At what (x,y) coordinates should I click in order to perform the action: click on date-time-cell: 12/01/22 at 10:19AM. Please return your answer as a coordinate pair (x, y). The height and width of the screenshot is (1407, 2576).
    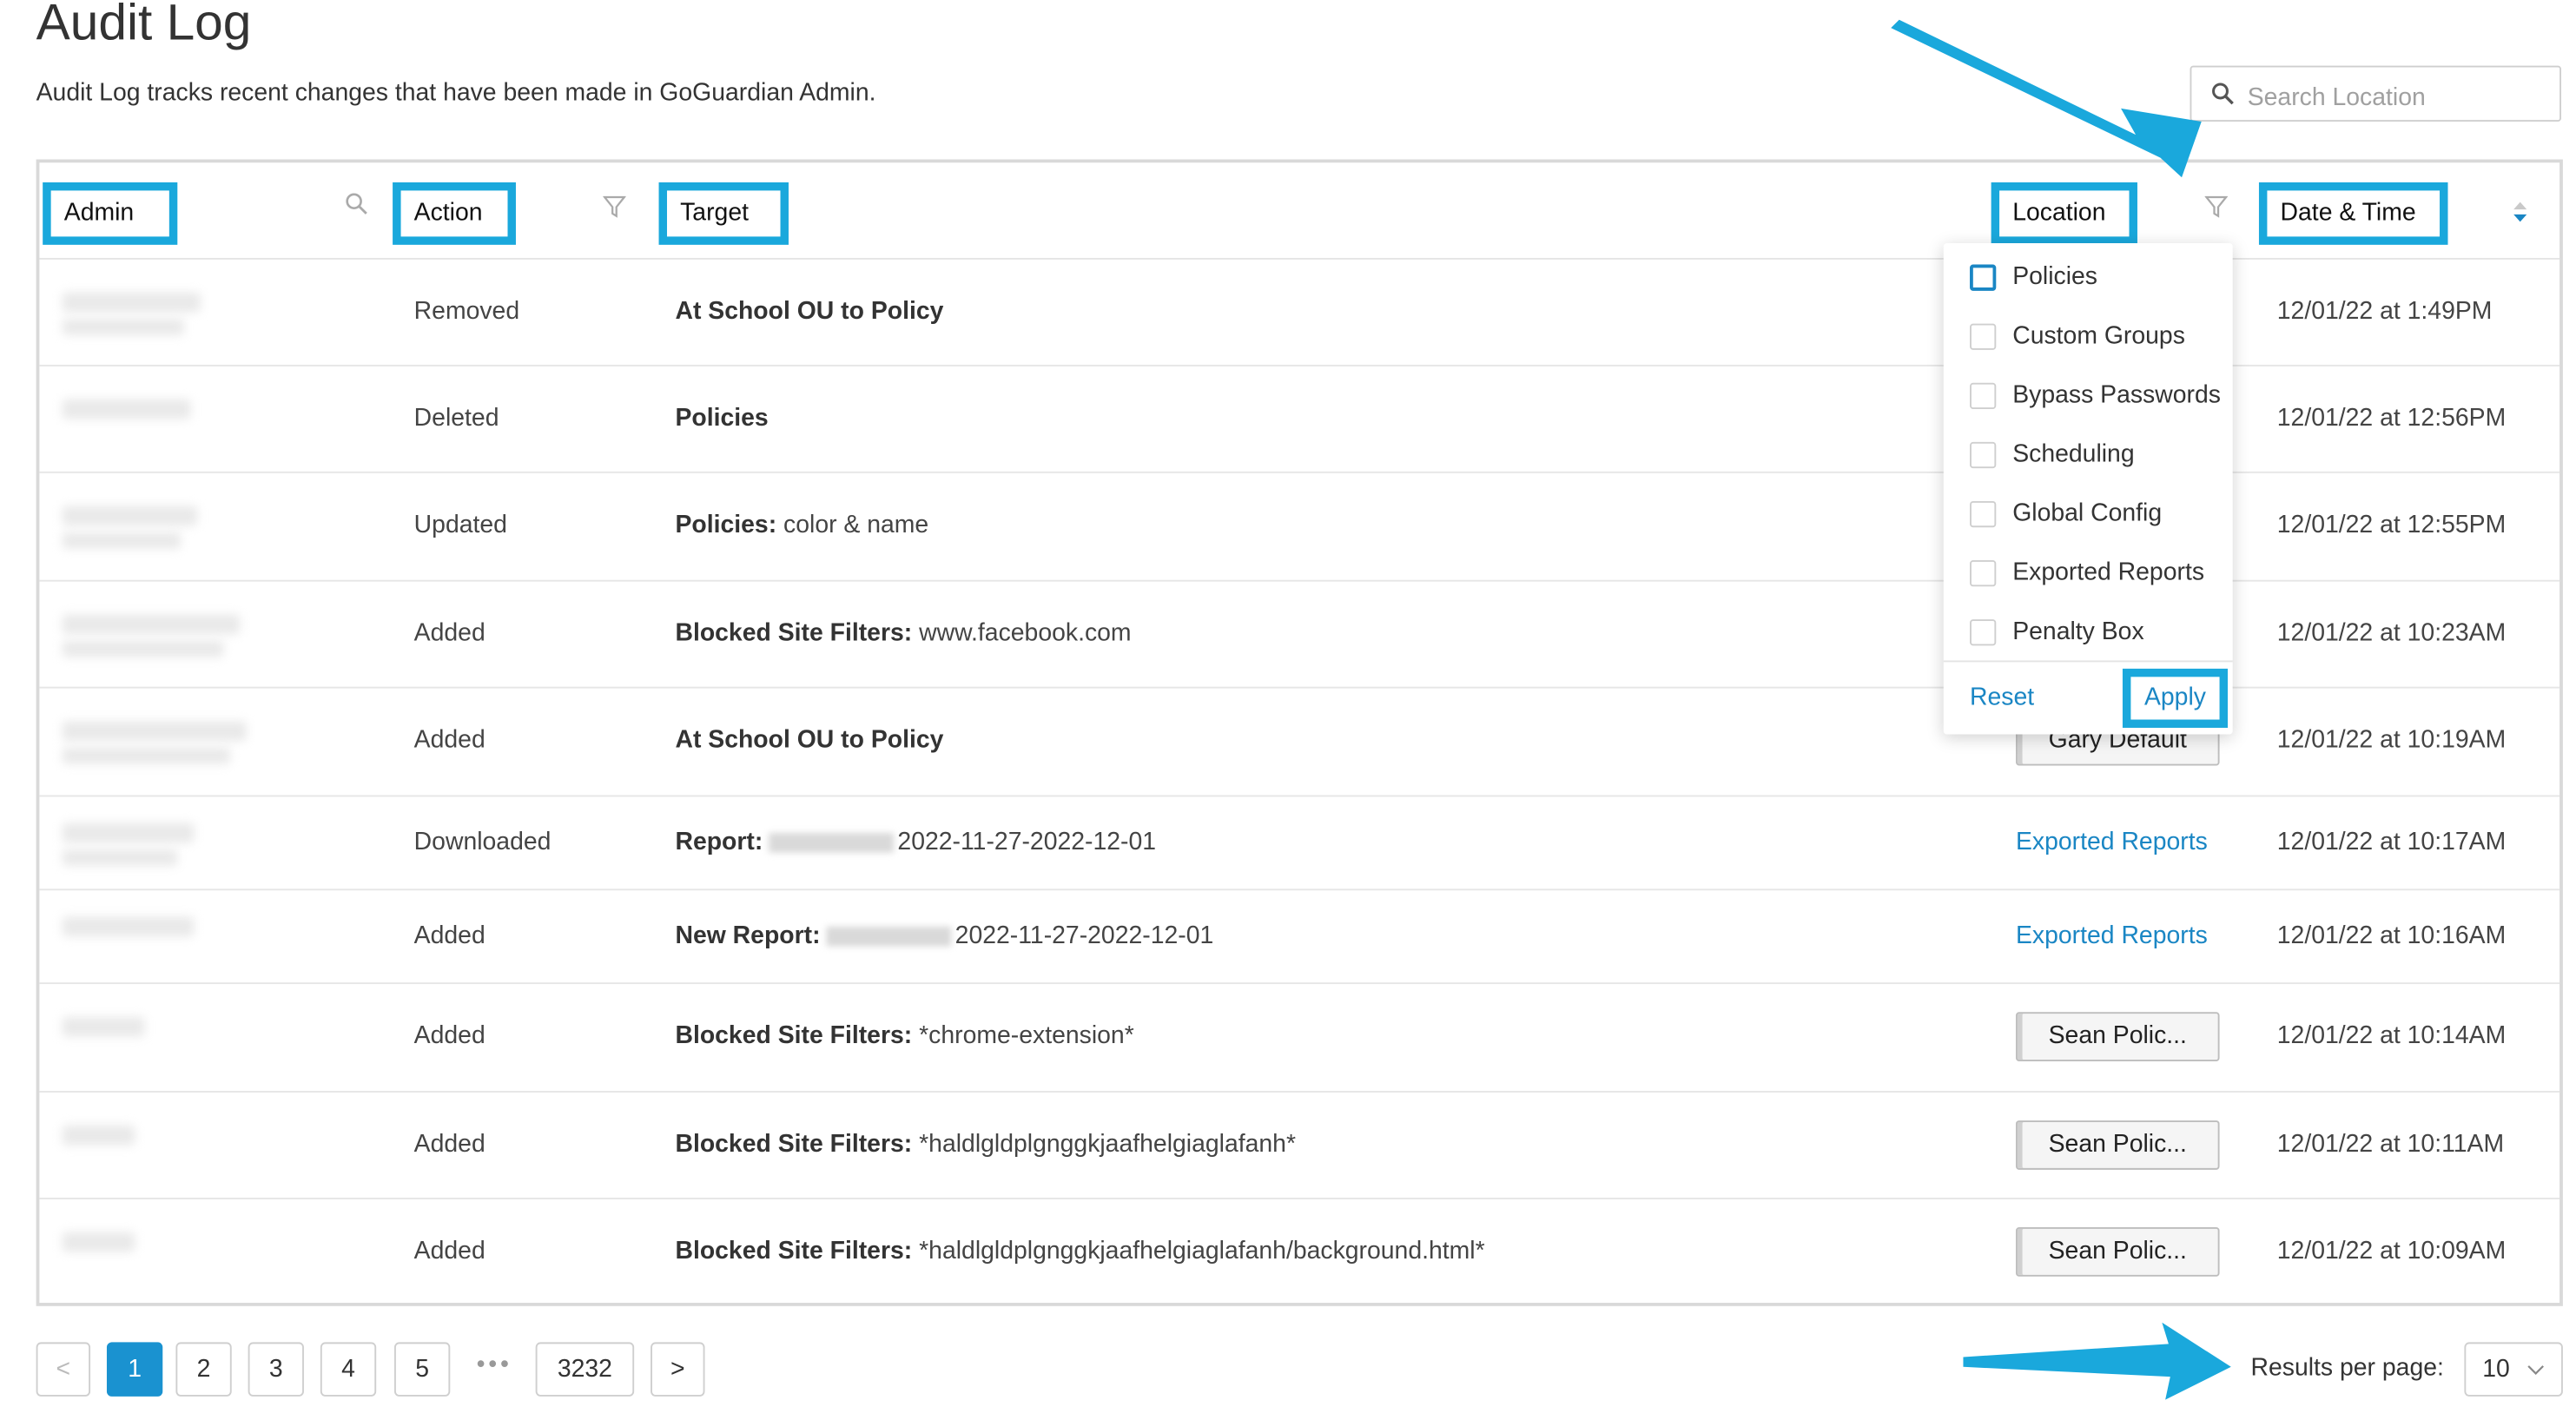
    Looking at the image, I should click on (2391, 740).